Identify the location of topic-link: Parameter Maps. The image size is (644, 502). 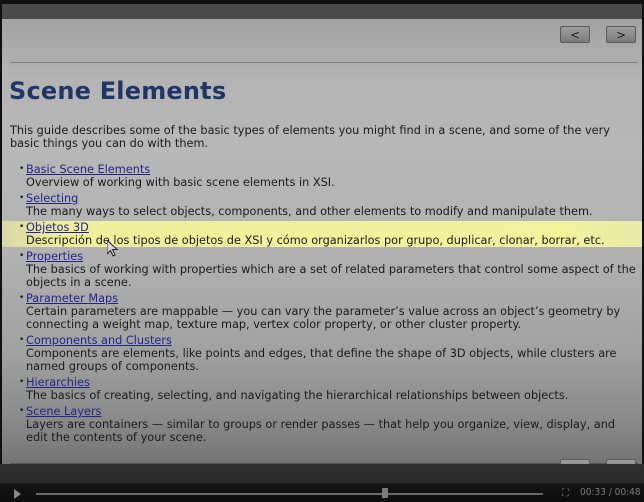
(72, 298).